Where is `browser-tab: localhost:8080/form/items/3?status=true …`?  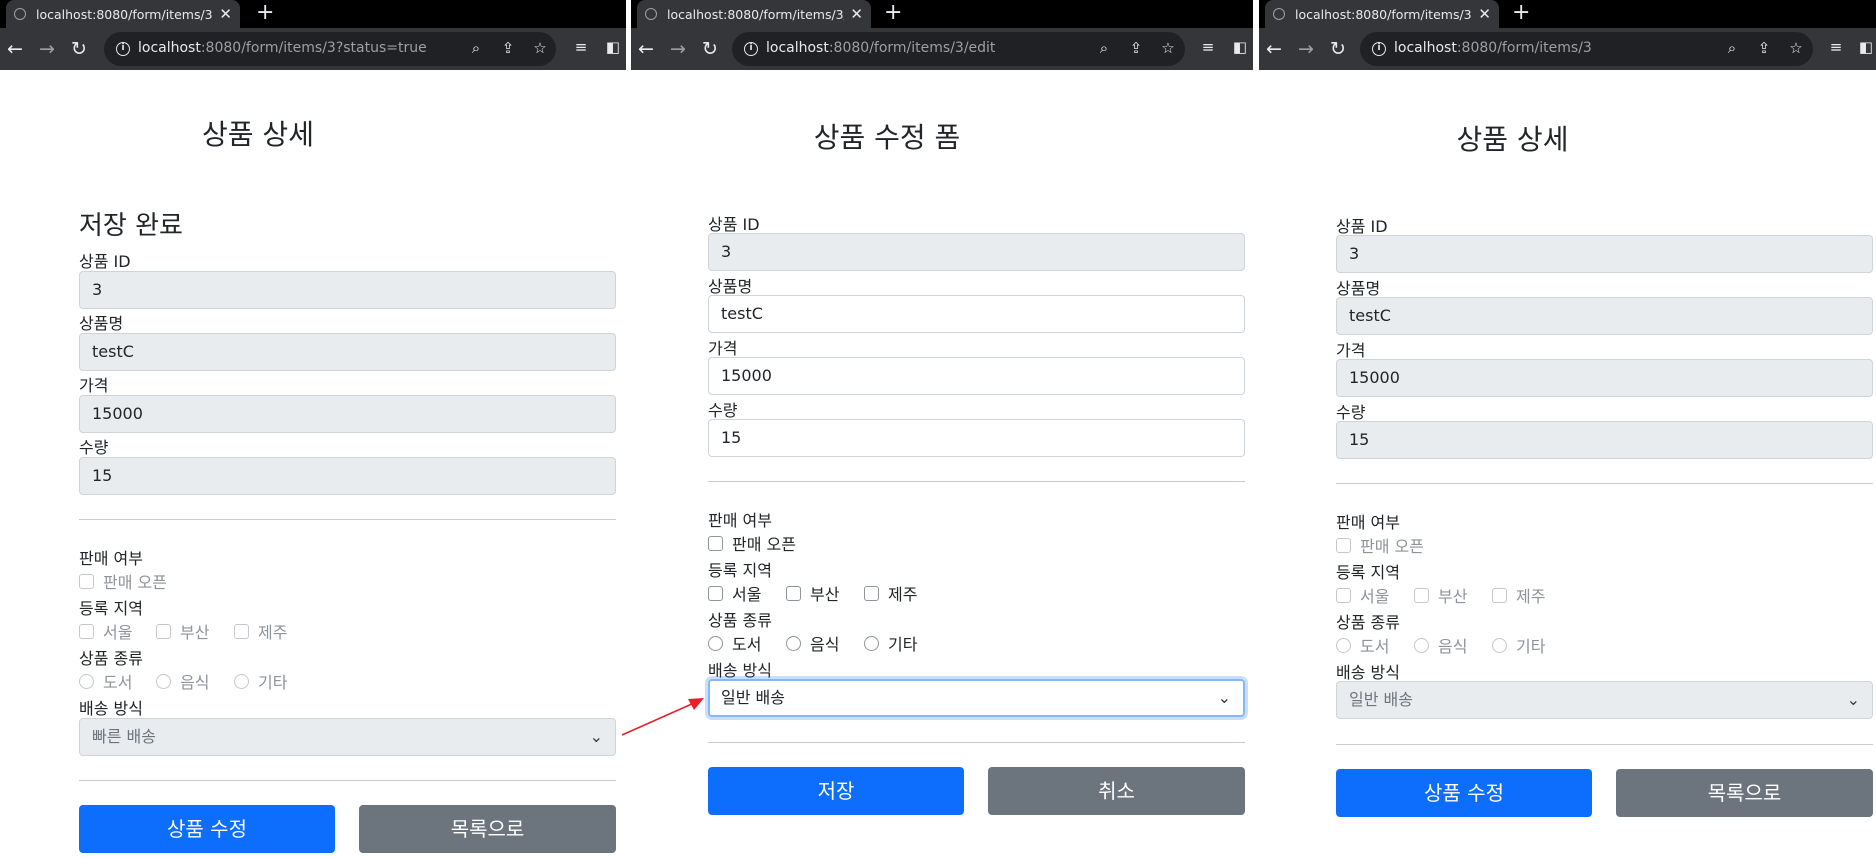
browser-tab: localhost:8080/form/items/3?status=true … is located at coordinates (123, 14).